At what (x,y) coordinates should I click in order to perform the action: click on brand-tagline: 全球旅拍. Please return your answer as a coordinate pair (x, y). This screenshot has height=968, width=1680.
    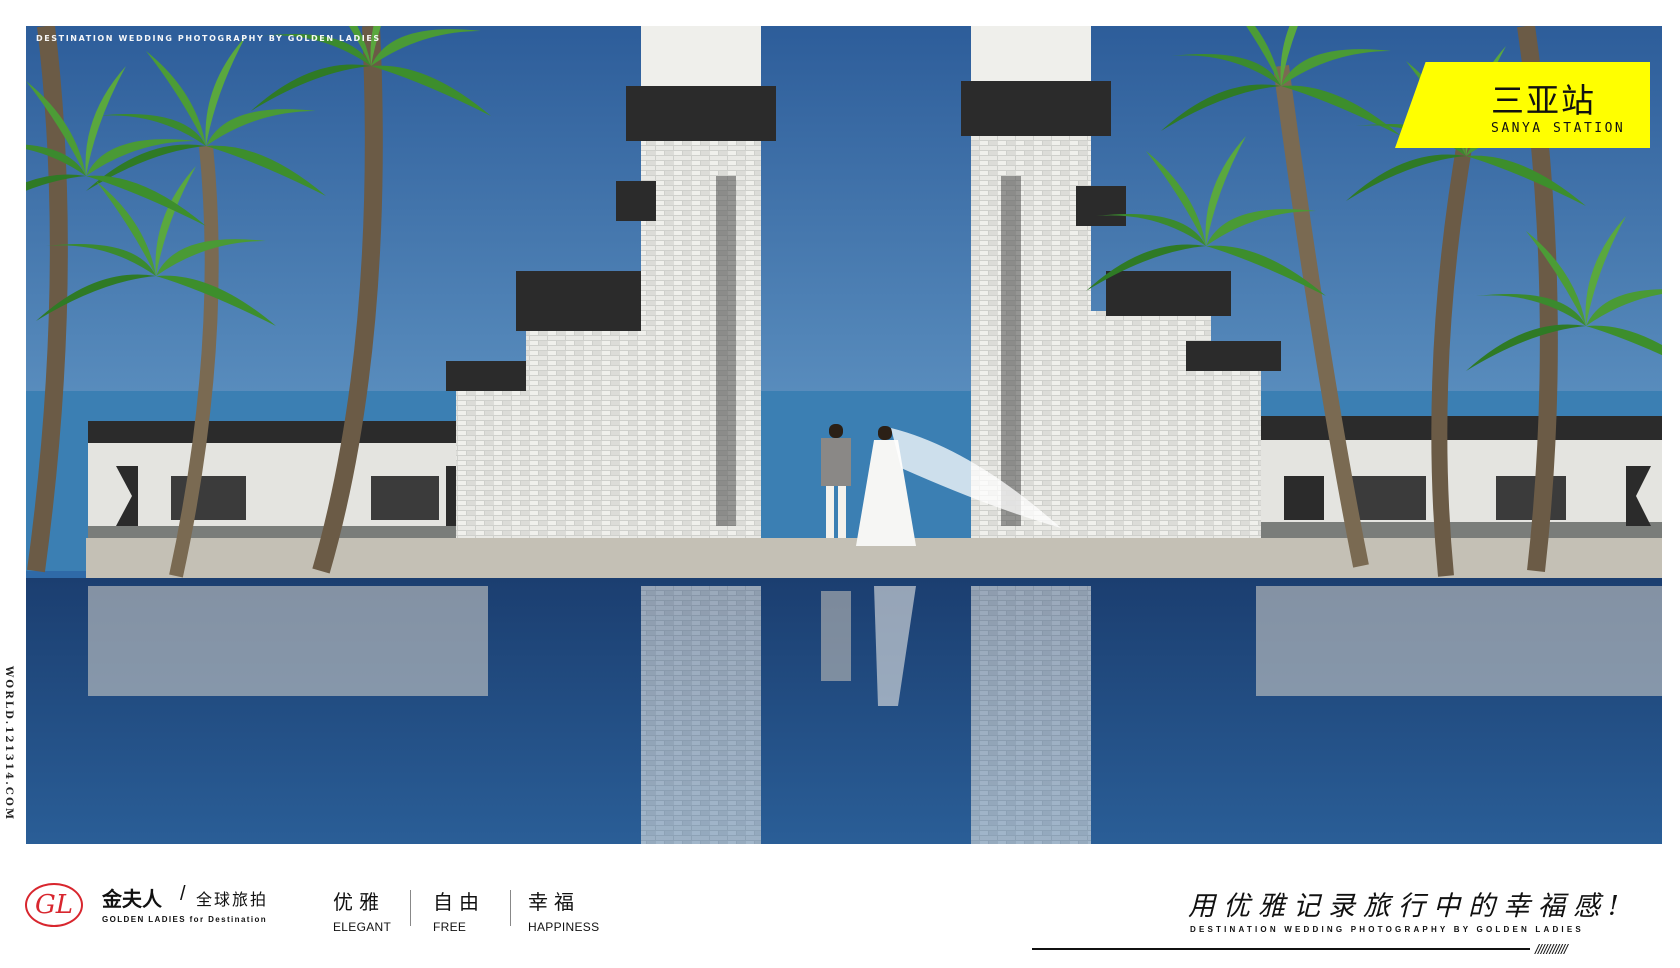
    Looking at the image, I should click on (232, 900).